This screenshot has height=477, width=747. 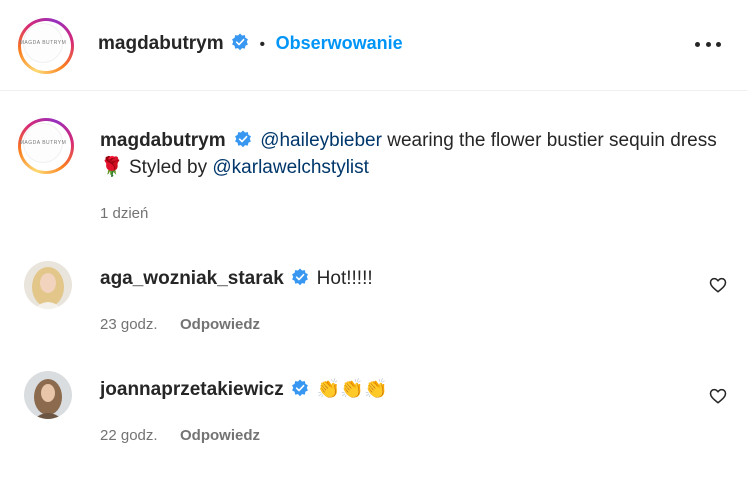 I want to click on header-user-row: magdabutrym • Obserwowanie, so click(x=250, y=44).